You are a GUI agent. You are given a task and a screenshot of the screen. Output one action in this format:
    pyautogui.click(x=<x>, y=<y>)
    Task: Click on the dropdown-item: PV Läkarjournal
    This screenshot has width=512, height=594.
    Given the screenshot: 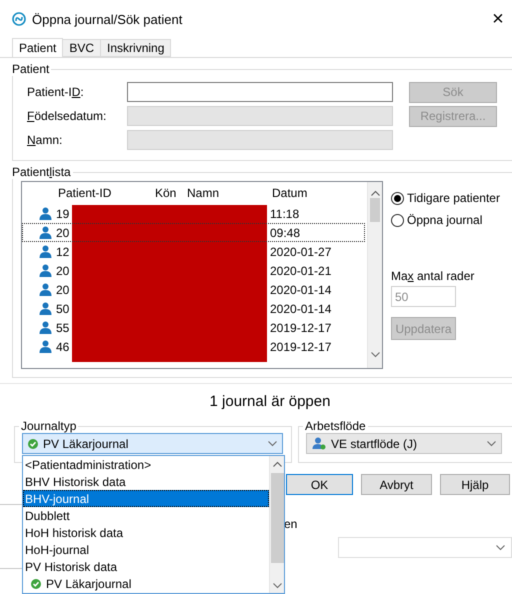 What is the action you would take?
    pyautogui.click(x=146, y=583)
    